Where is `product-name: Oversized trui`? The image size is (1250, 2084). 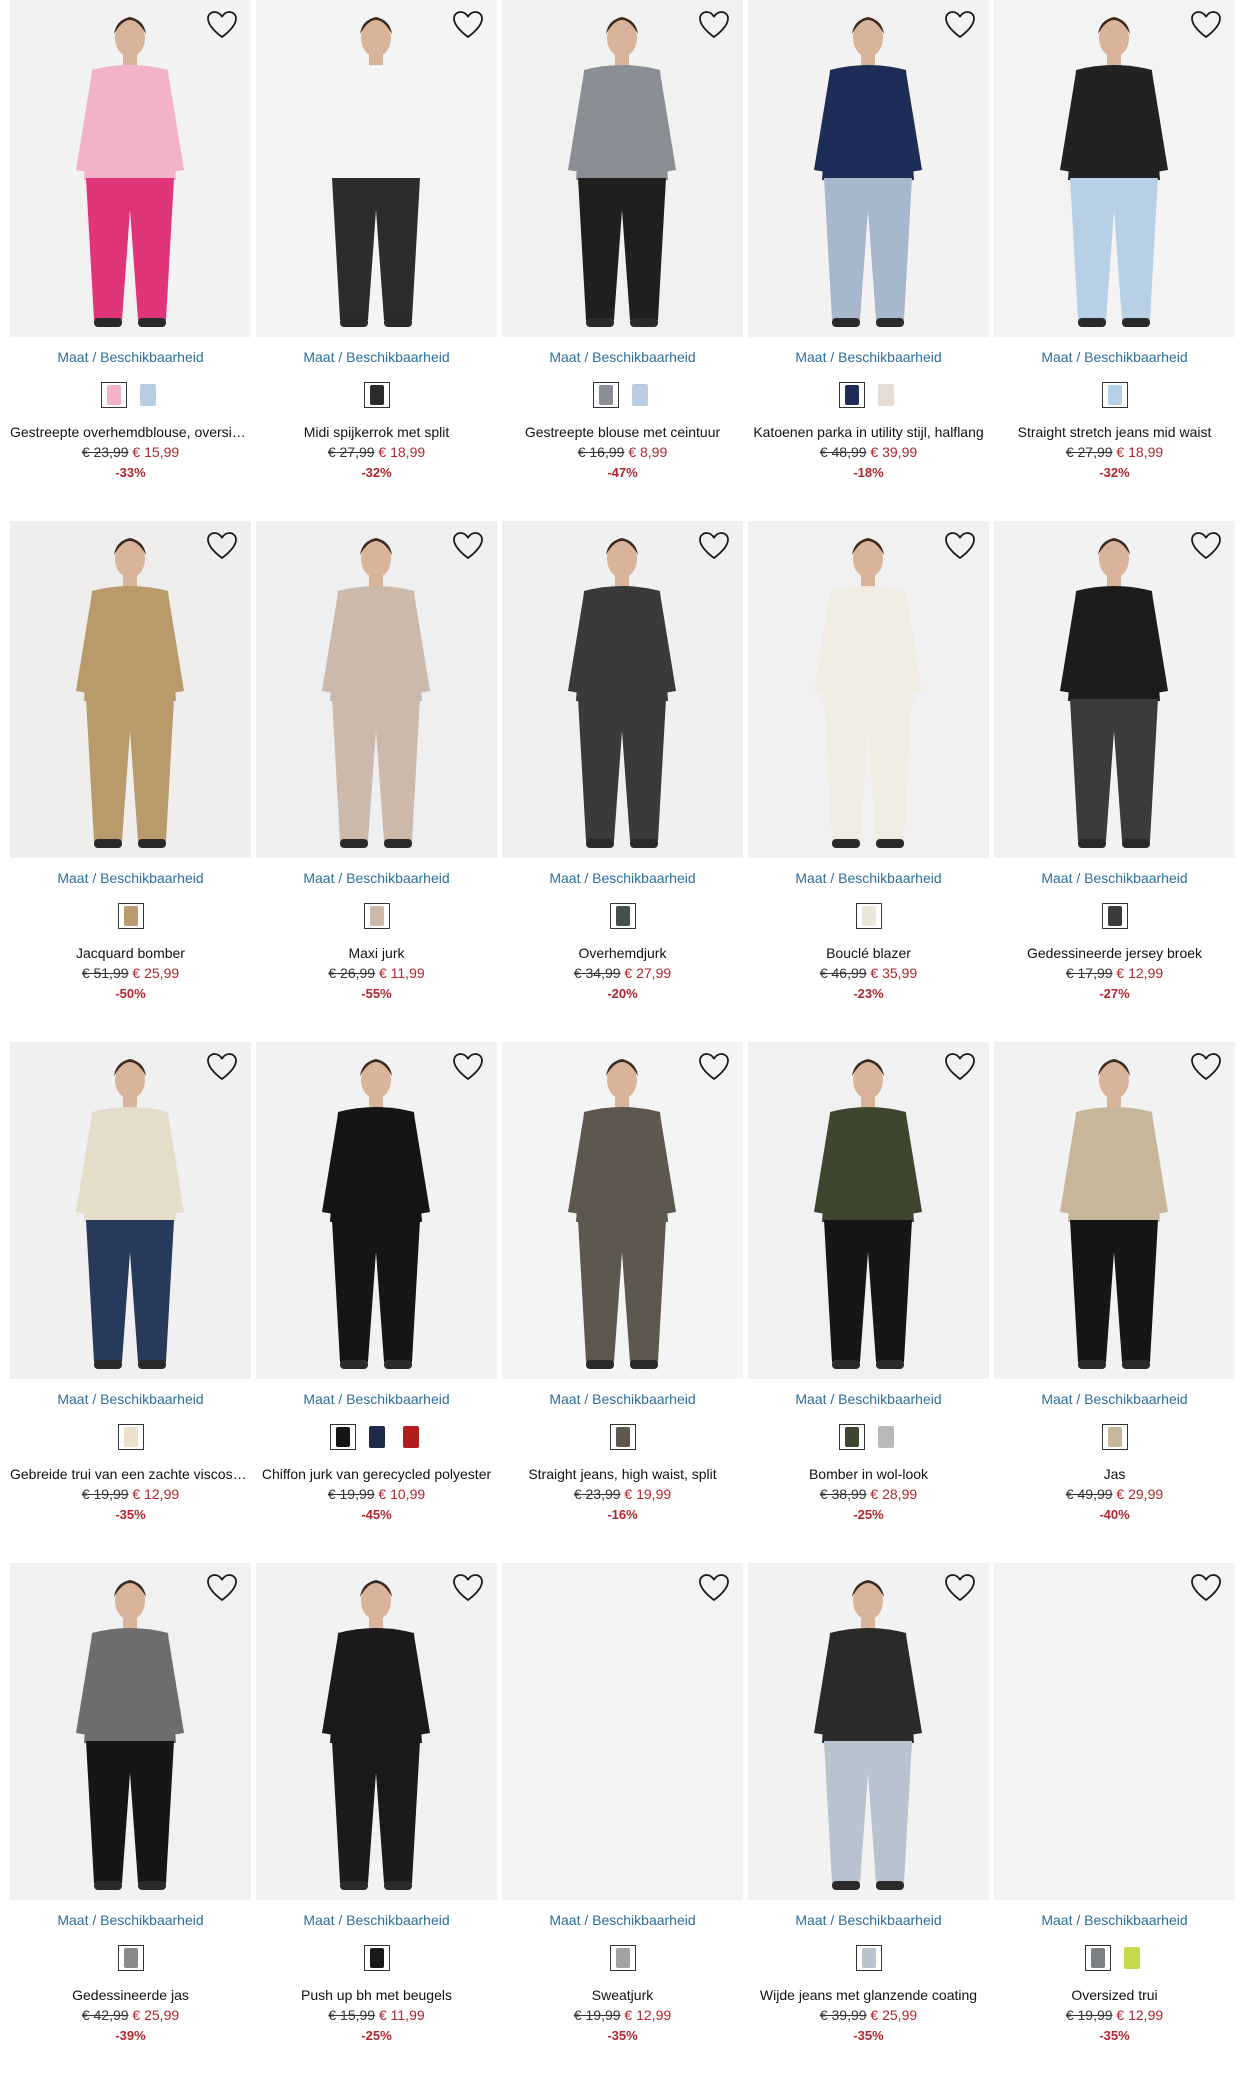 product-name: Oversized trui is located at coordinates (1114, 1995).